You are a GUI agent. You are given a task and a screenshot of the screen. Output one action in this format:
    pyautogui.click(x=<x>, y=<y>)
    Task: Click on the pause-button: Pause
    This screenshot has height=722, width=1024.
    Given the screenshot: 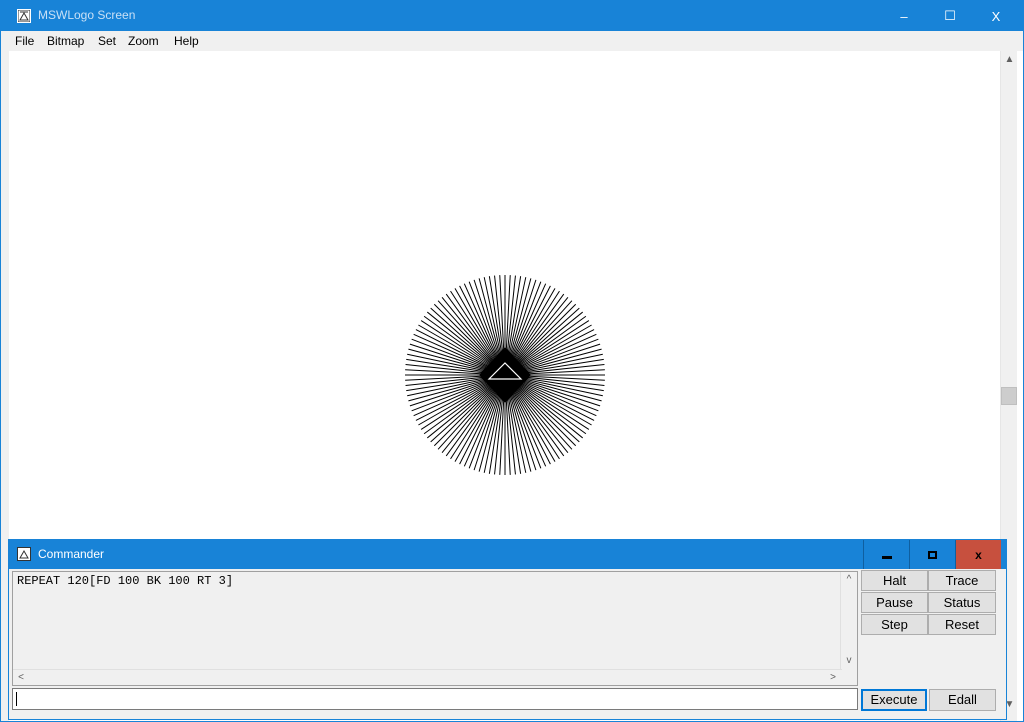 What is the action you would take?
    pyautogui.click(x=894, y=602)
    